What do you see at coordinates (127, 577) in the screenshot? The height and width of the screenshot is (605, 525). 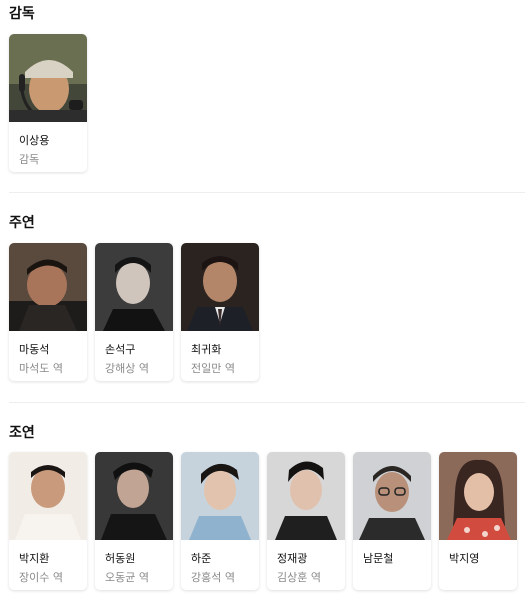 I see `person-role: 오동균 역` at bounding box center [127, 577].